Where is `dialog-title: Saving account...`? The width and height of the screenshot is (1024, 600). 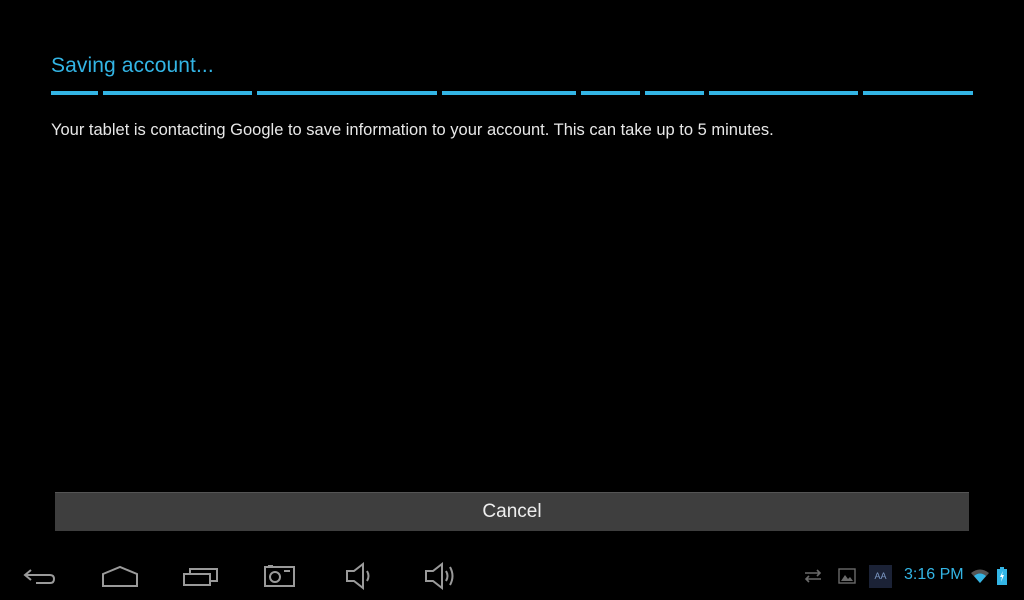 dialog-title: Saving account... is located at coordinates (132, 65).